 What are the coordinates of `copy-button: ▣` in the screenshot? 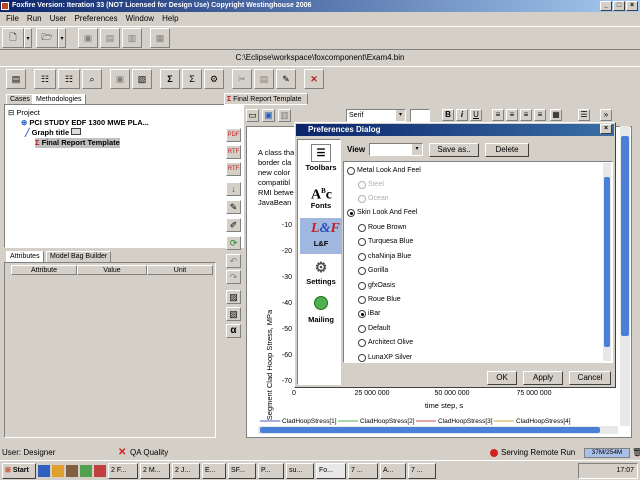 It's located at (120, 79).